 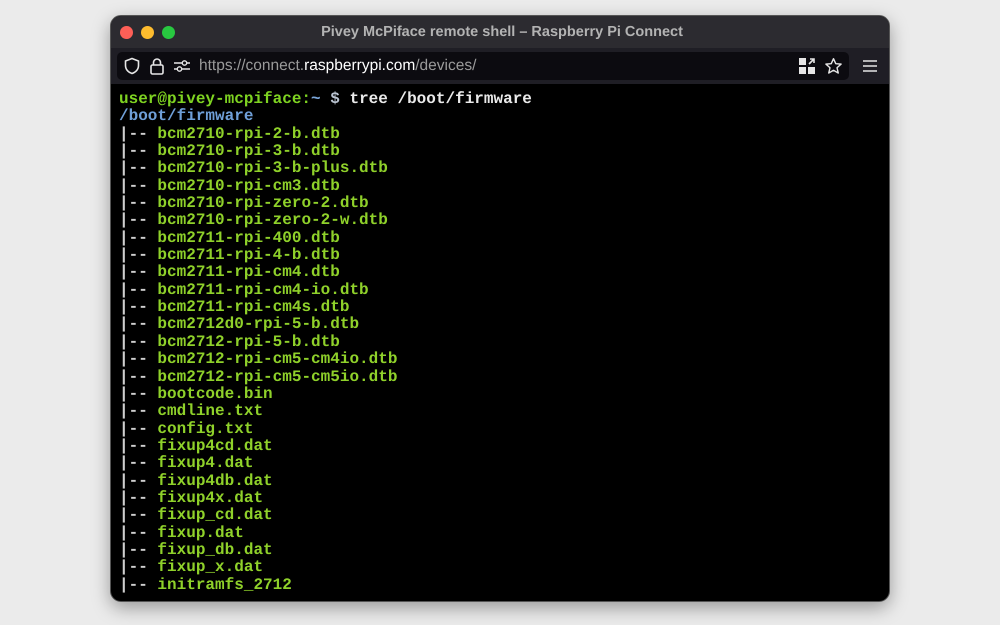 I want to click on directory-path: /boot/firmware, so click(x=186, y=116).